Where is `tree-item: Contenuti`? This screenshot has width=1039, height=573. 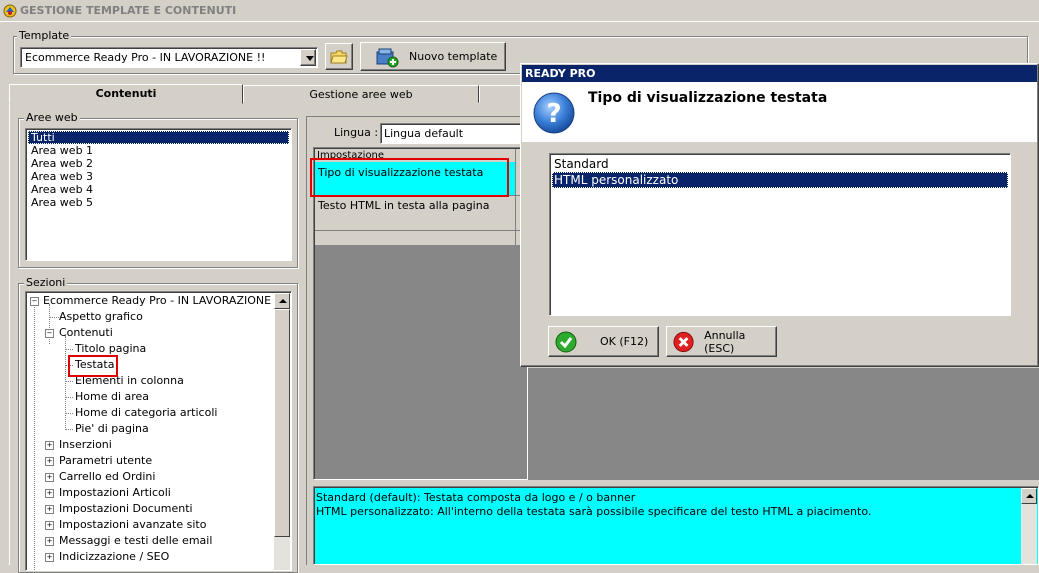
tree-item: Contenuti is located at coordinates (86, 333).